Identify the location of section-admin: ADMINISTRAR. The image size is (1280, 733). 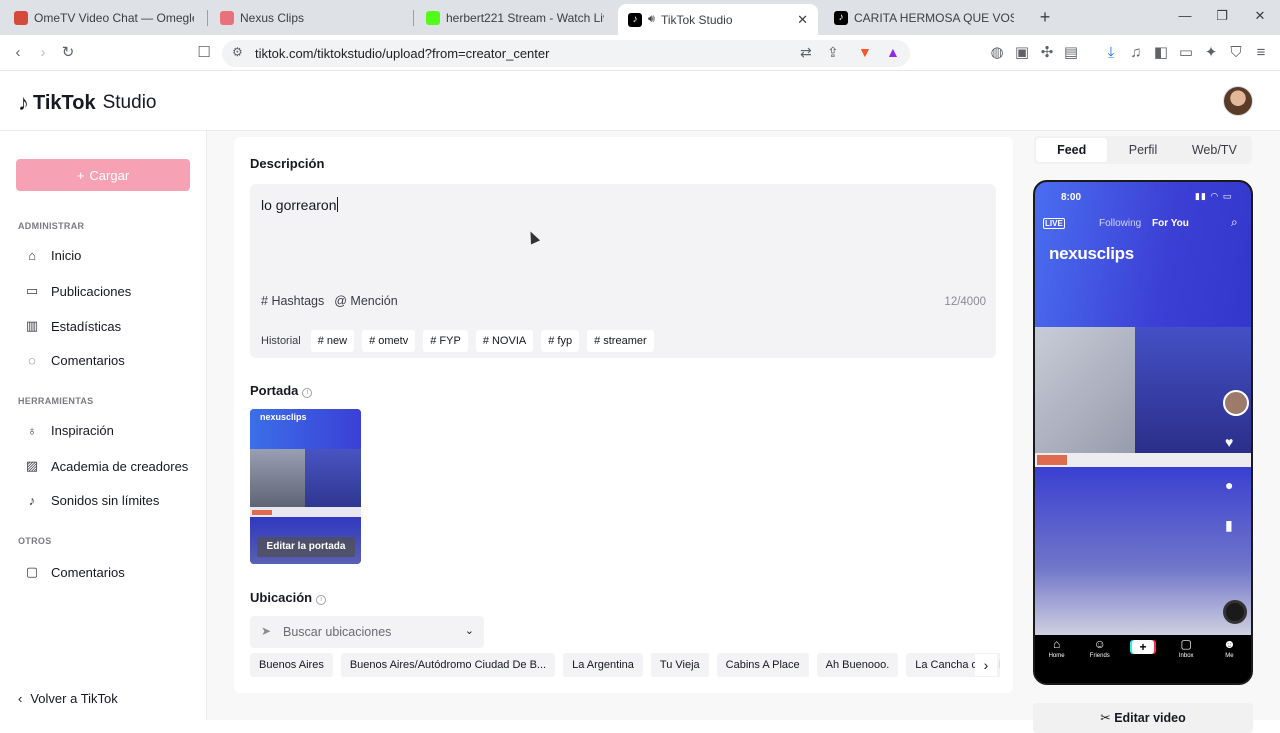
(51, 226).